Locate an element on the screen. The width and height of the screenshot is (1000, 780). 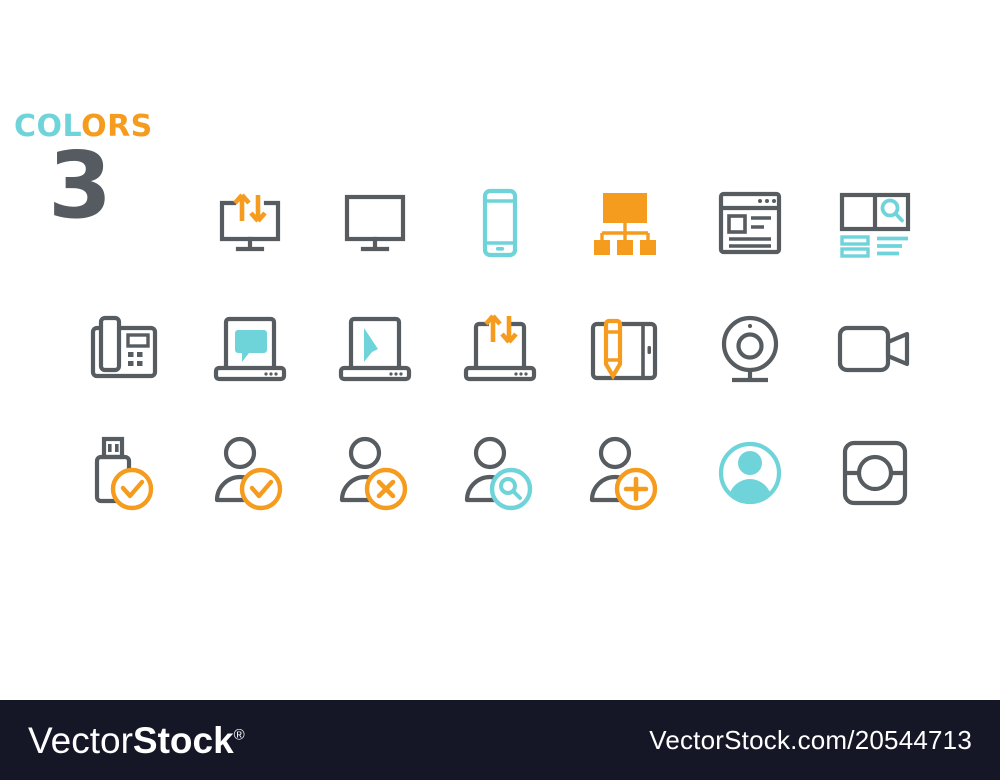
user-verified-icon is located at coordinates (249, 472).